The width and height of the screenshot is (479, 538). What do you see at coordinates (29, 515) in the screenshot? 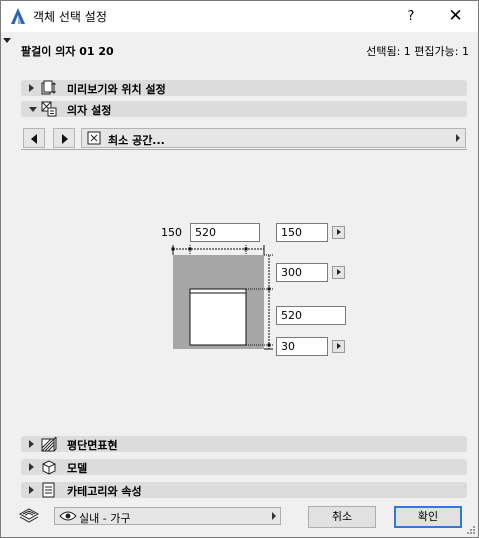
I see `layers-icon` at bounding box center [29, 515].